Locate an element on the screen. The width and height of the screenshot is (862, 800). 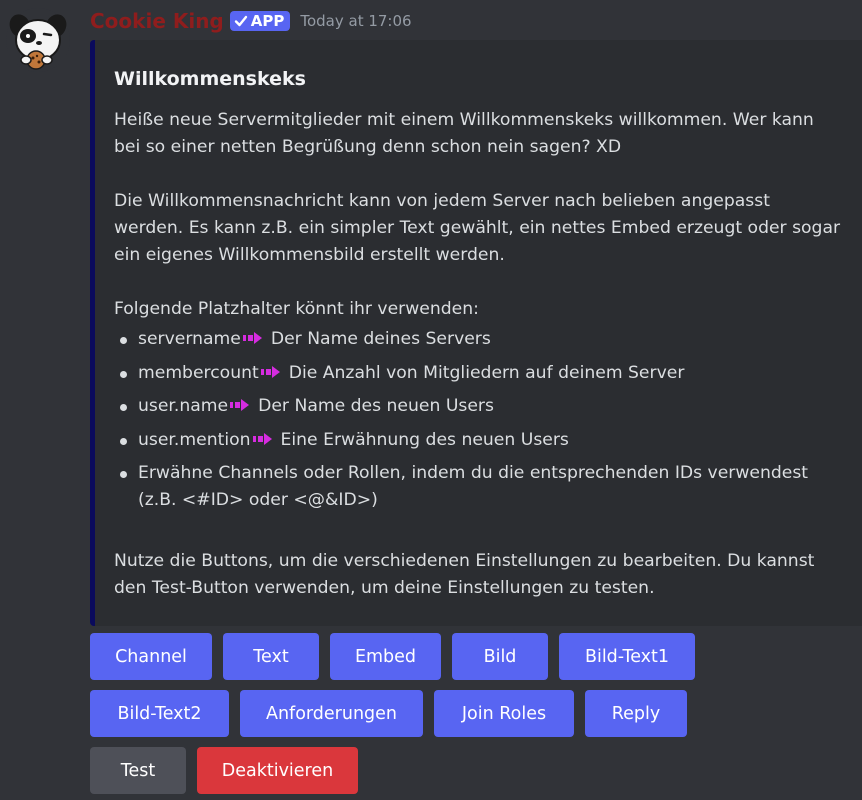
reply-button: Reply is located at coordinates (636, 713).